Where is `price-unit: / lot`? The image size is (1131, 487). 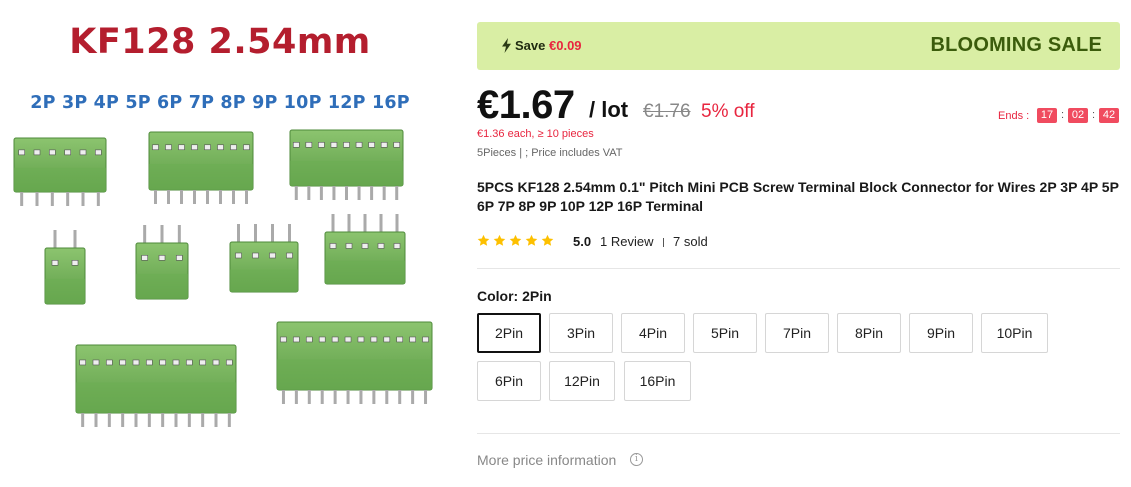 price-unit: / lot is located at coordinates (609, 109).